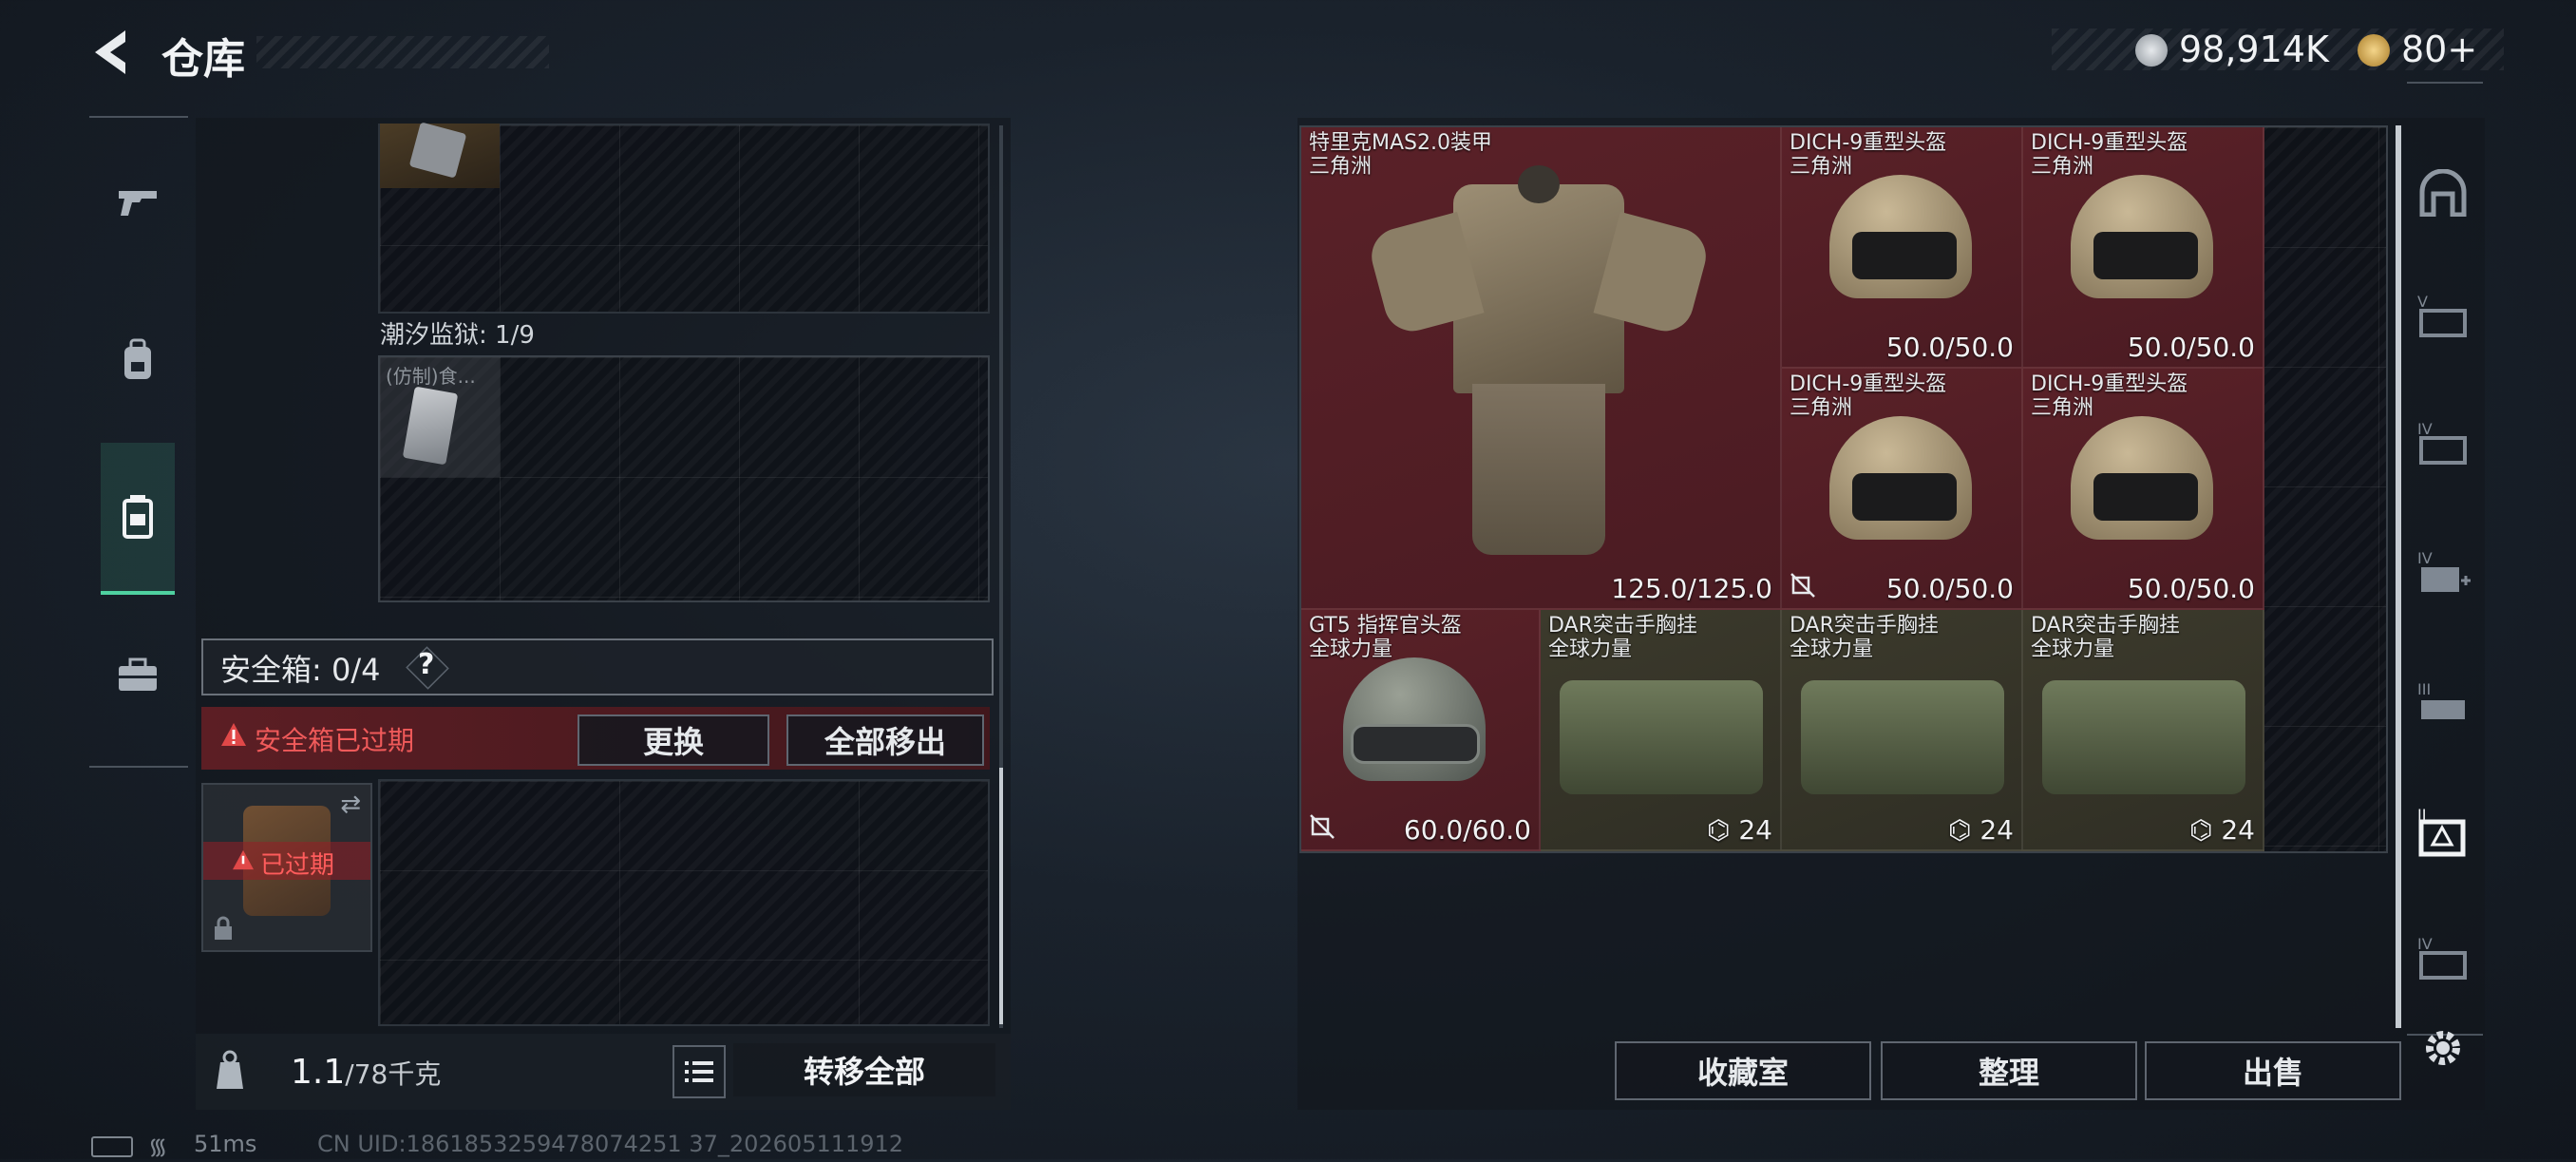 Image resolution: width=2576 pixels, height=1162 pixels. I want to click on tab-stash-iv-plus: IV, so click(2443, 573).